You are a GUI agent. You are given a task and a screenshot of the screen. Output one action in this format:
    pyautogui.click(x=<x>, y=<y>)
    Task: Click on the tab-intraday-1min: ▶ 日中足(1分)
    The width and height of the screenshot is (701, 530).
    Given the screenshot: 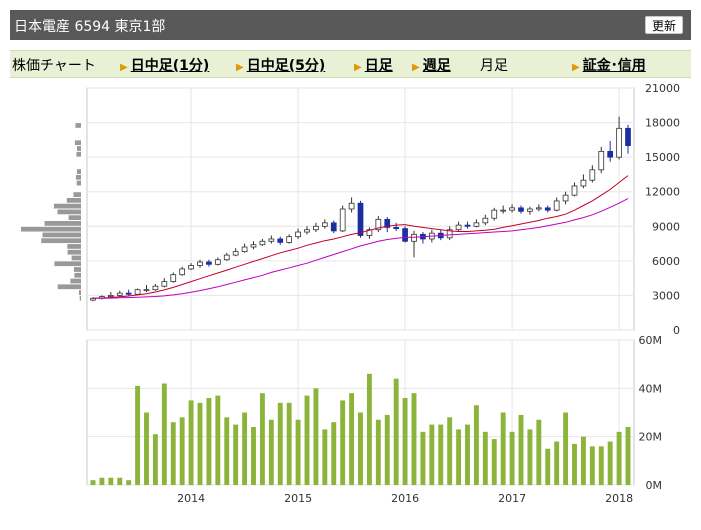 What is the action you would take?
    pyautogui.click(x=164, y=65)
    